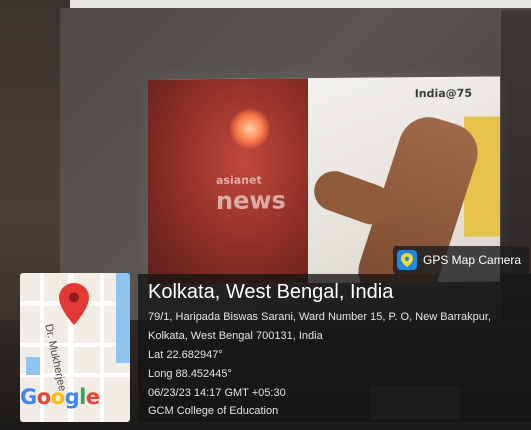  What do you see at coordinates (55, 358) in the screenshot?
I see `map-street-label: Dr. Mukherjee` at bounding box center [55, 358].